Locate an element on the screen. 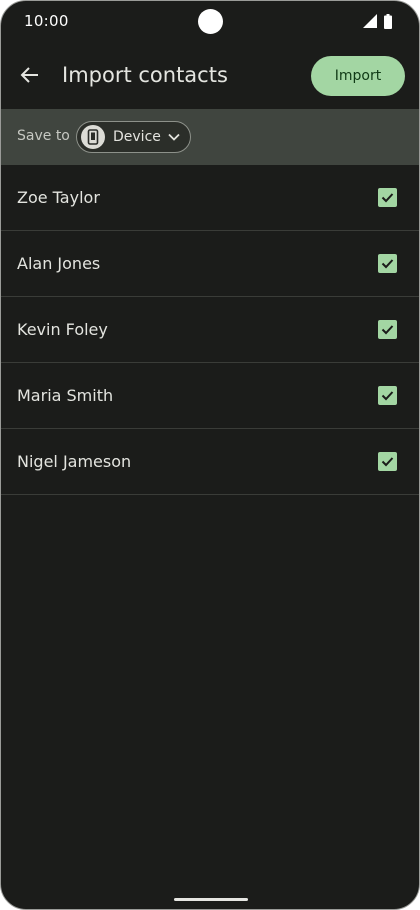 The height and width of the screenshot is (910, 420). contact-row: Zoe Taylor is located at coordinates (210, 198).